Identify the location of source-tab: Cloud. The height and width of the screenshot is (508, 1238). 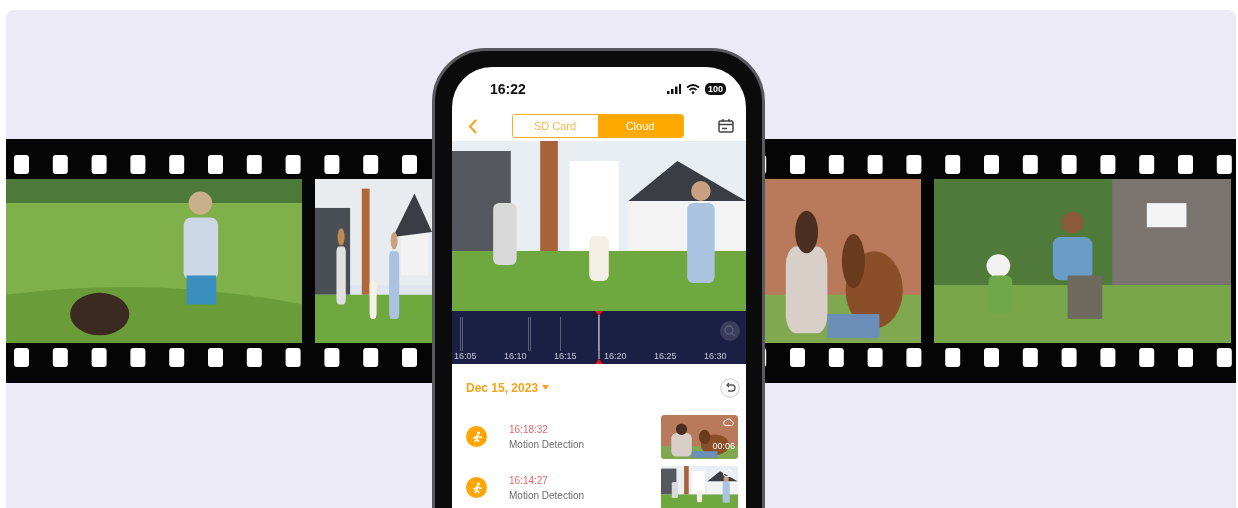
(640, 126).